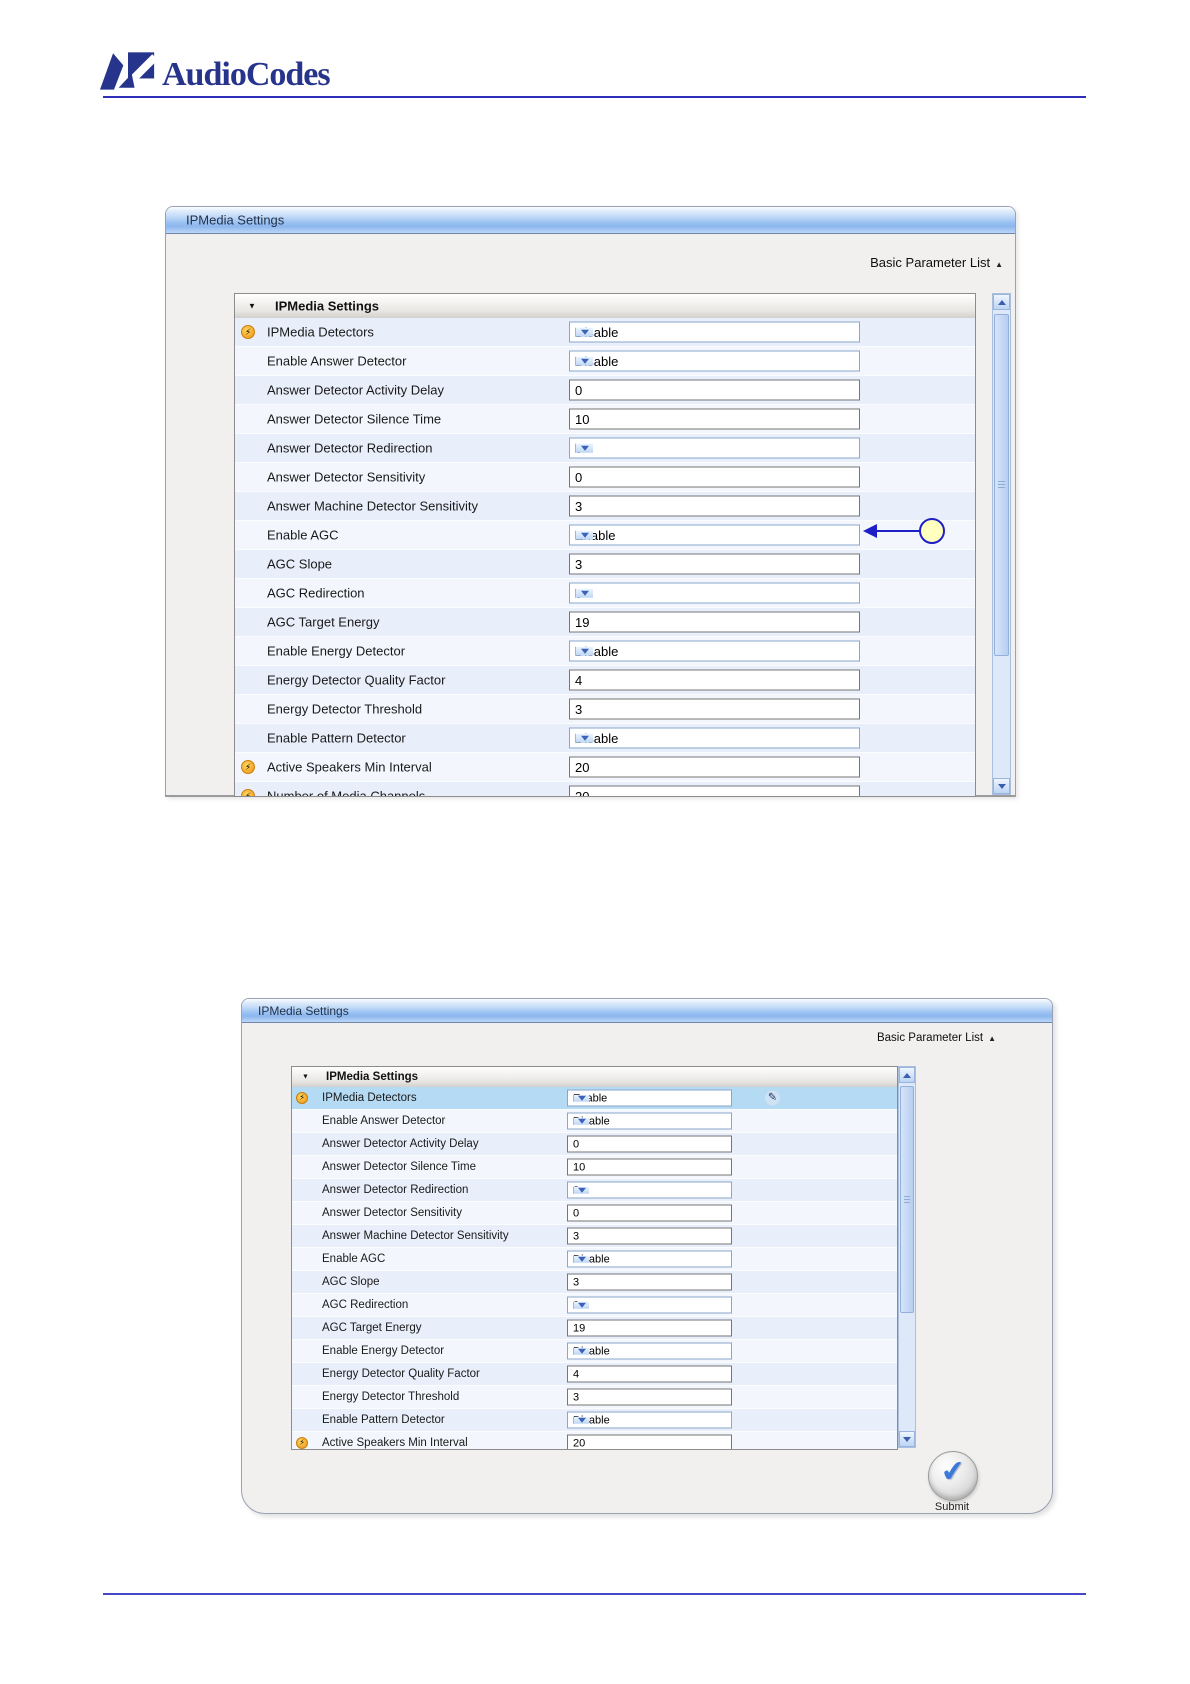  What do you see at coordinates (714, 332) in the screenshot?
I see `ipmedia-detectors-select: Disable` at bounding box center [714, 332].